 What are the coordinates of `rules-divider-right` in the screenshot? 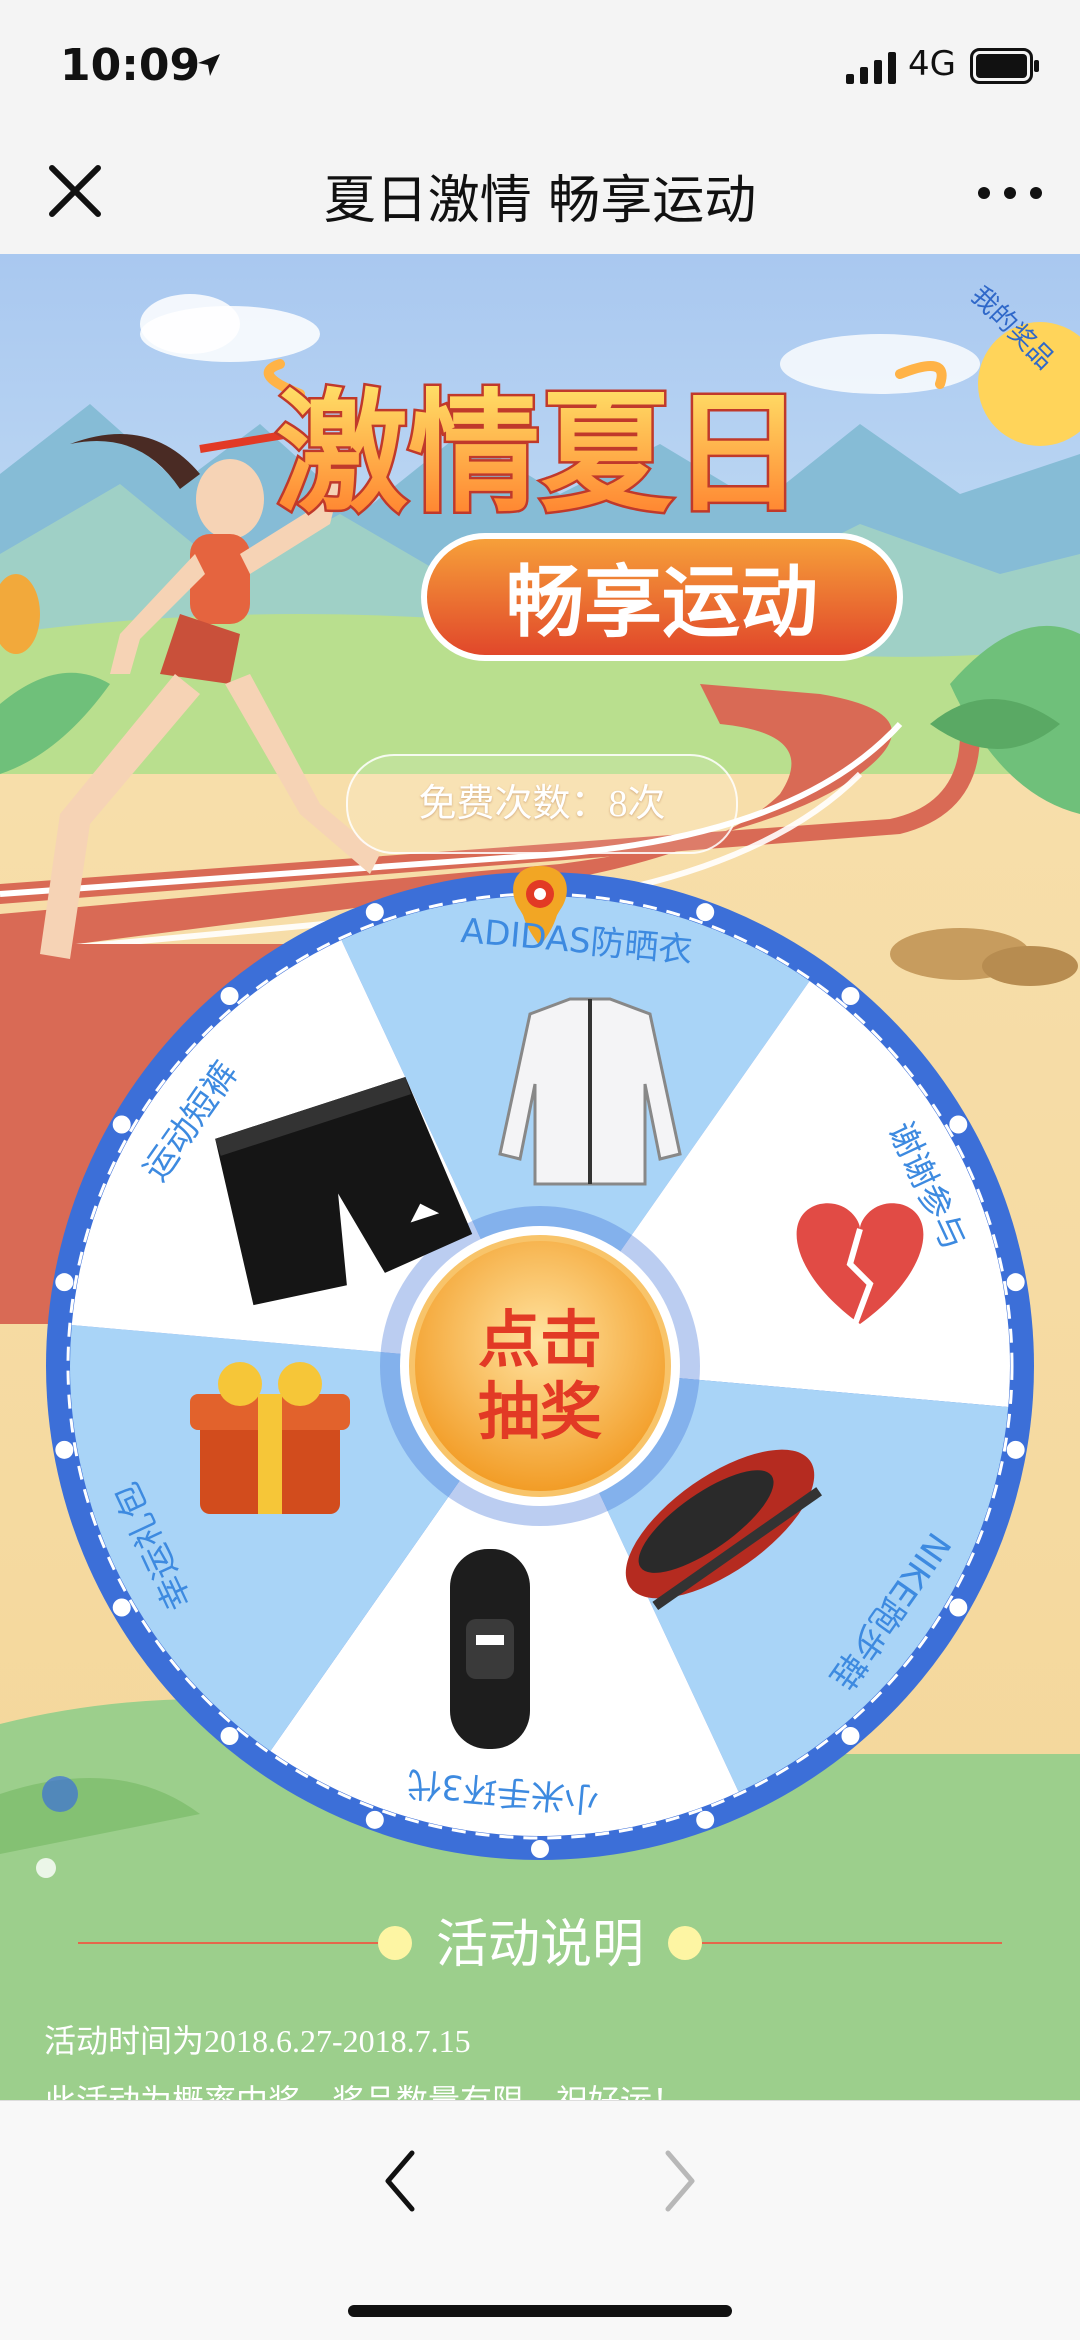 It's located at (852, 1943).